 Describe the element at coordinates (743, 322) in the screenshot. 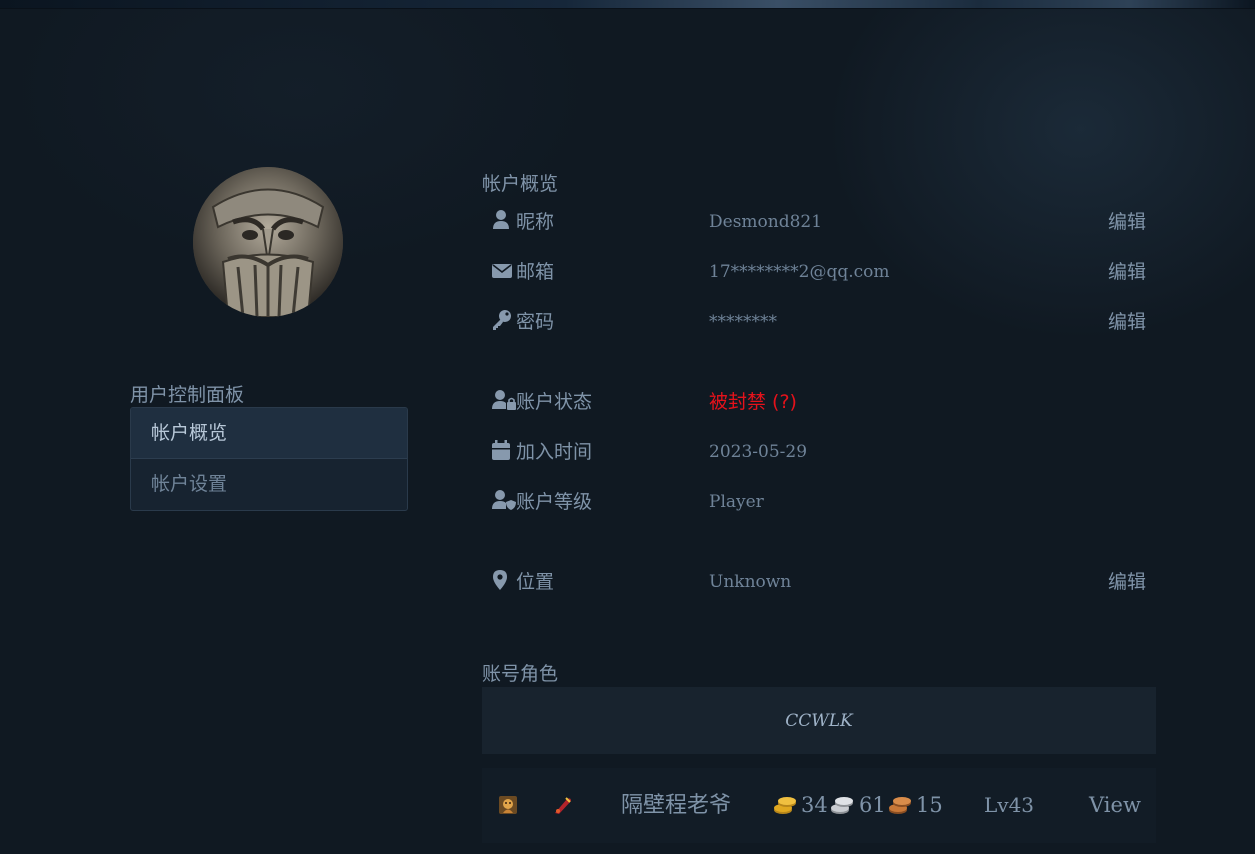

I see `password-value: ********` at that location.